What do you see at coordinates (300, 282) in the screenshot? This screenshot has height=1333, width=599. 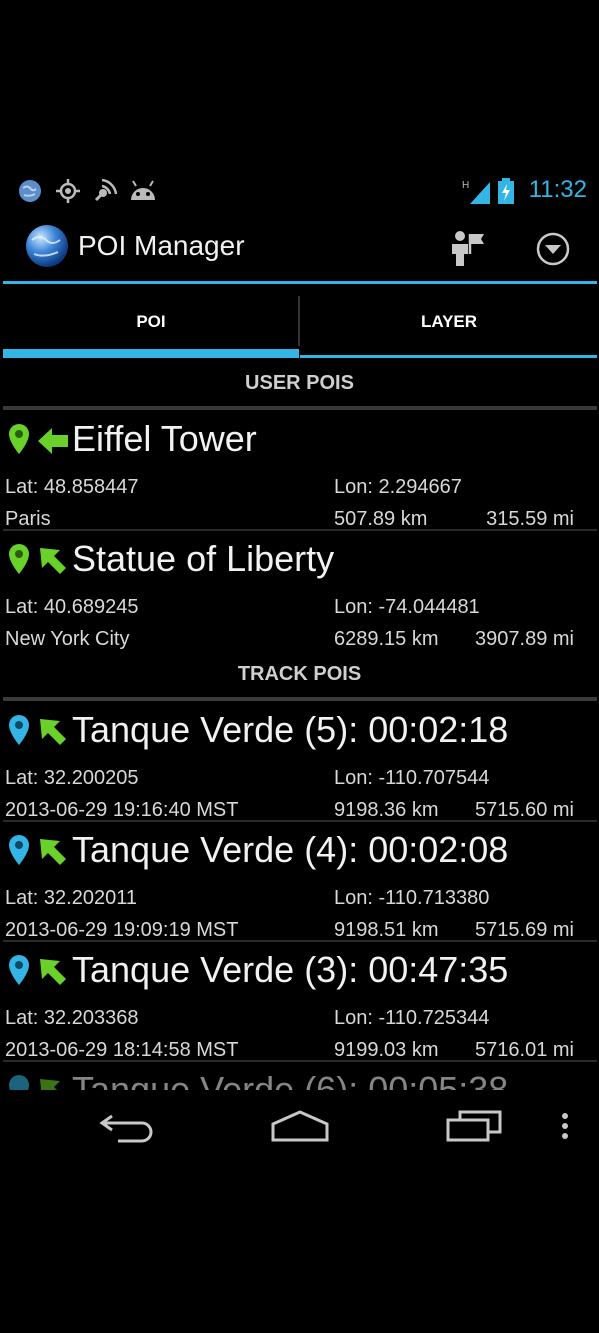 I see `action-bar-divider` at bounding box center [300, 282].